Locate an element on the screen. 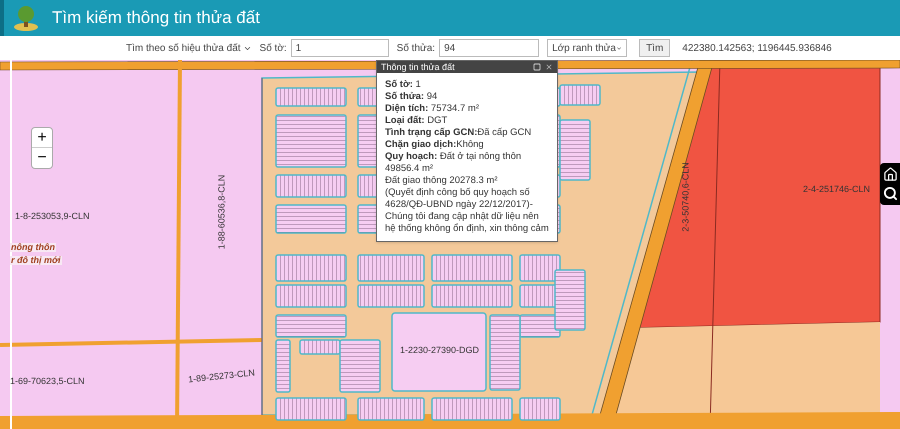  zoom-out-button: − is located at coordinates (42, 158).